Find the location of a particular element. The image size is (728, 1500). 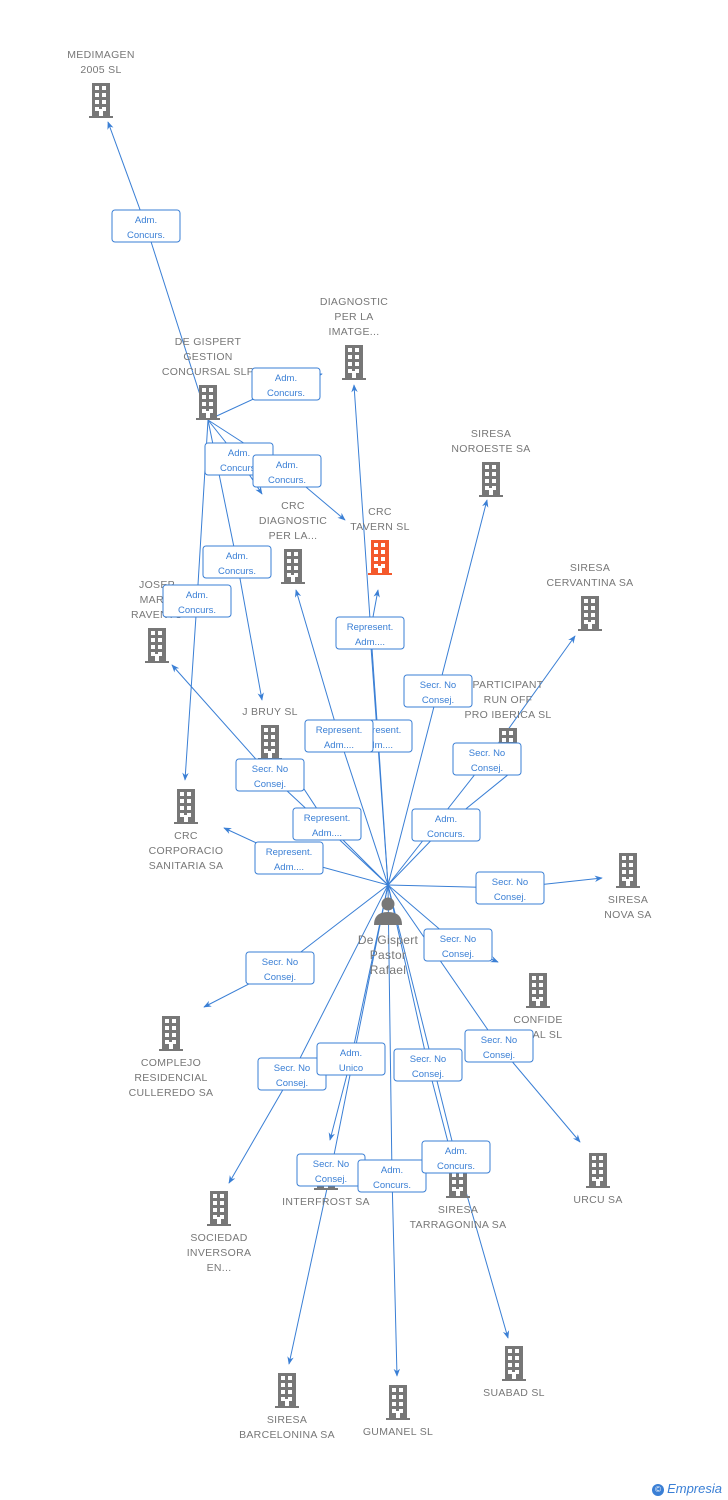

edge-label: Adm. Unico is located at coordinates (351, 1059).